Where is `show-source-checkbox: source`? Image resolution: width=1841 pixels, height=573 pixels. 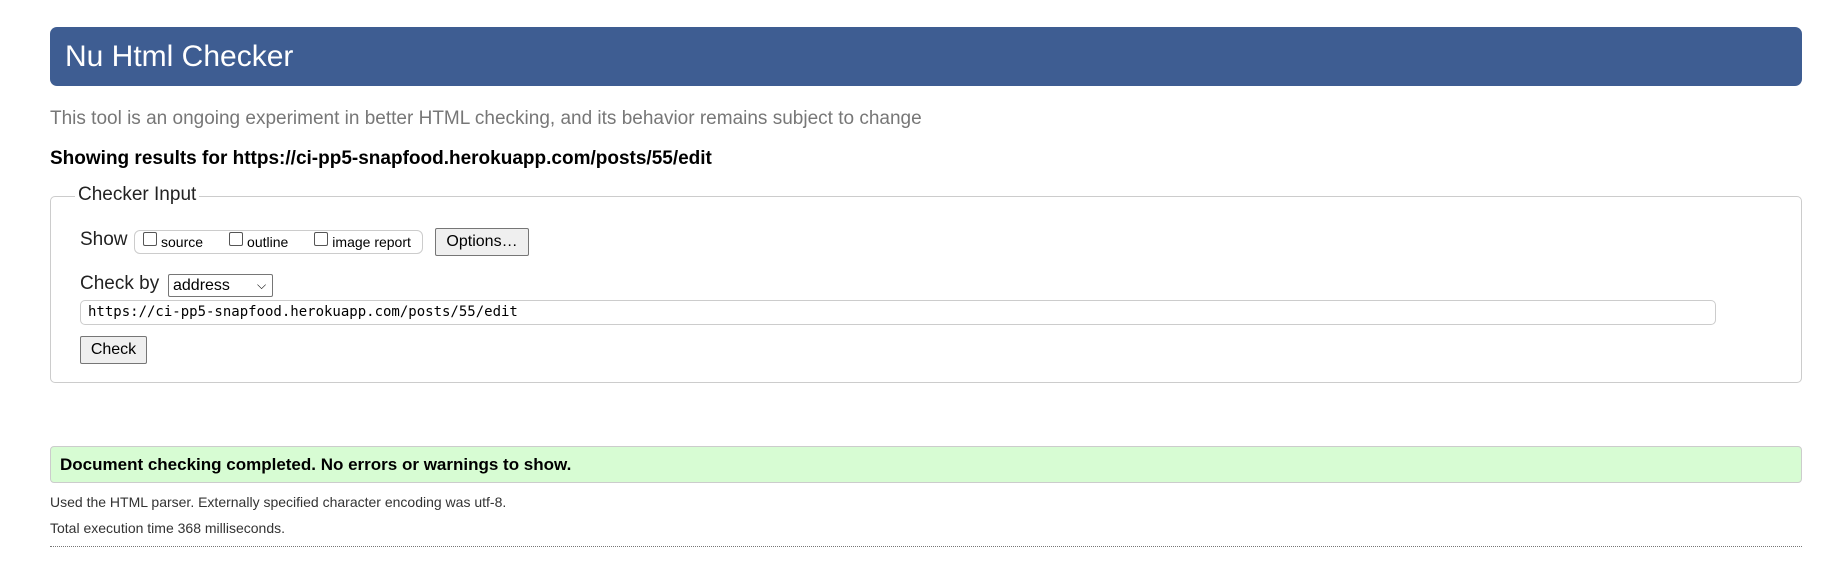 show-source-checkbox: source is located at coordinates (173, 241).